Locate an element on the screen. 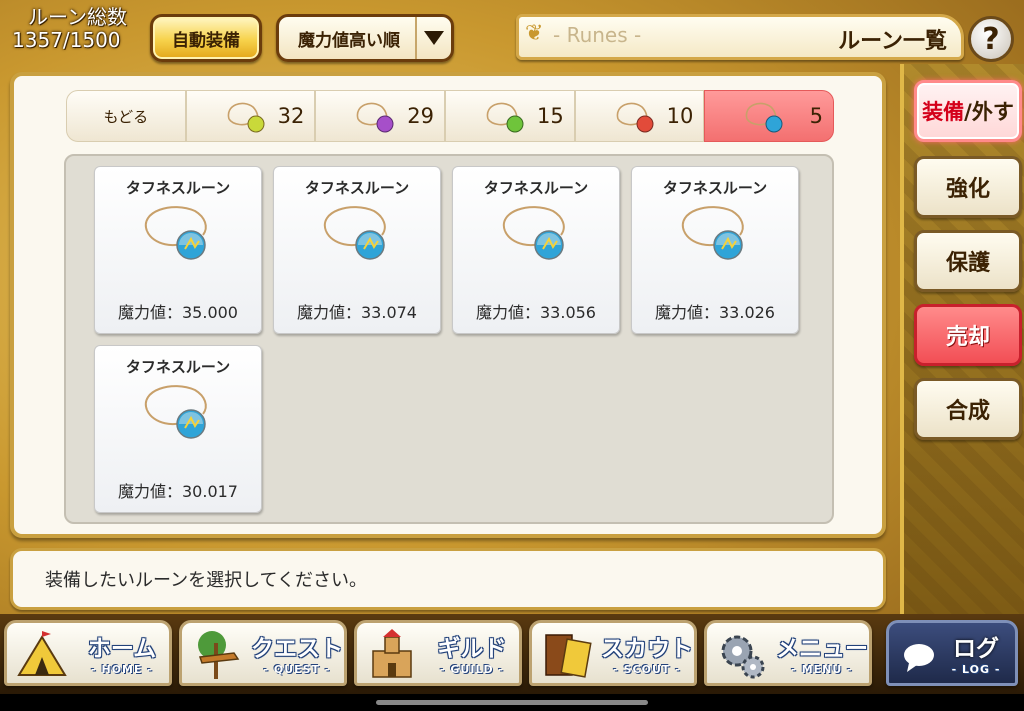  nav-quest-button: クエスト - QUEST - is located at coordinates (263, 653).